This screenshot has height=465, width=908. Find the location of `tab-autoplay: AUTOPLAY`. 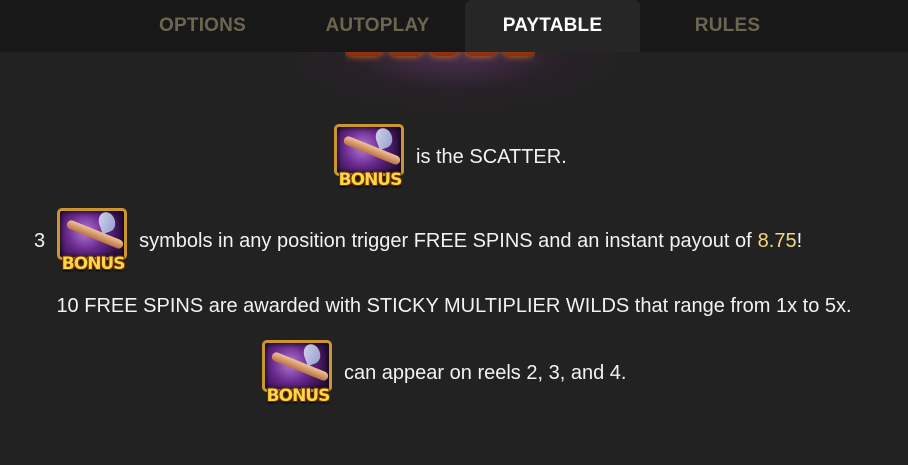

tab-autoplay: AUTOPLAY is located at coordinates (377, 26).